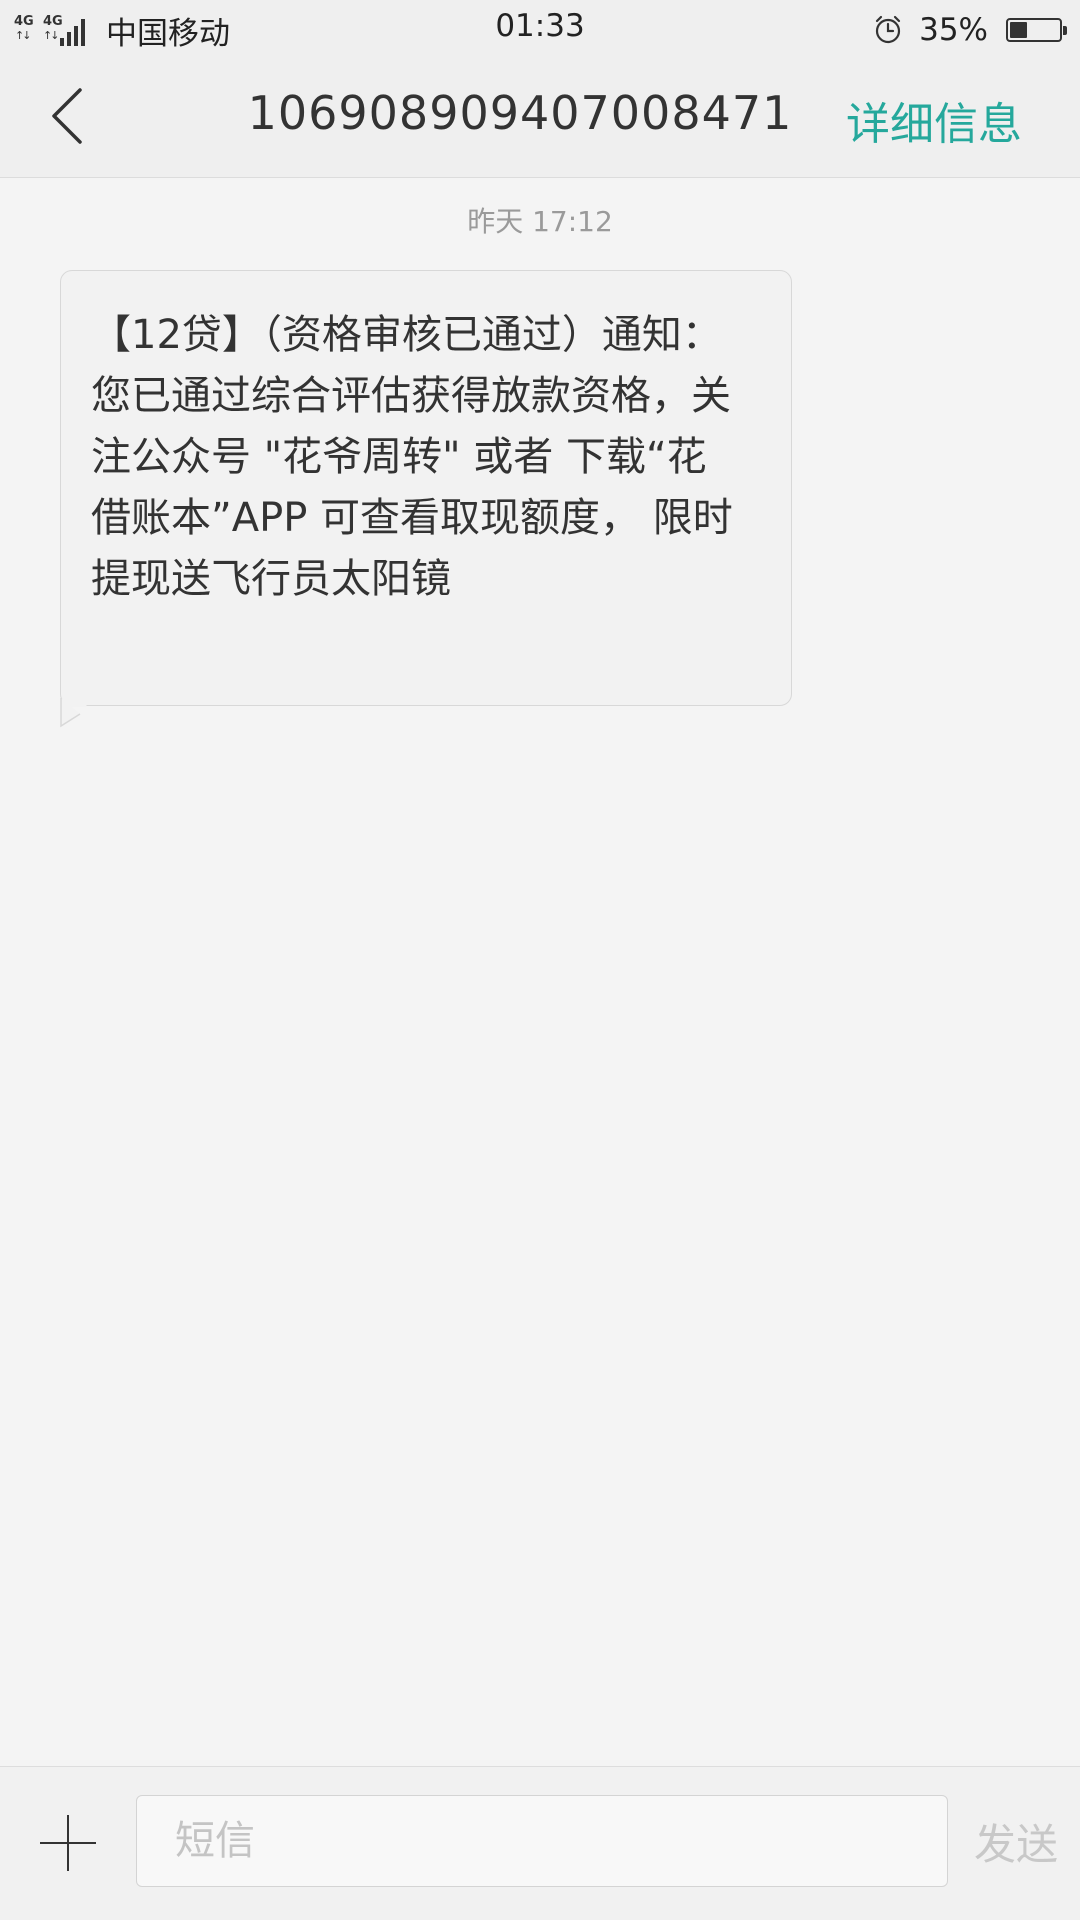  What do you see at coordinates (540, 29) in the screenshot?
I see `status-bar: 4G 4G ↑↓ ↑↓ 中国移动 01:33 35%` at bounding box center [540, 29].